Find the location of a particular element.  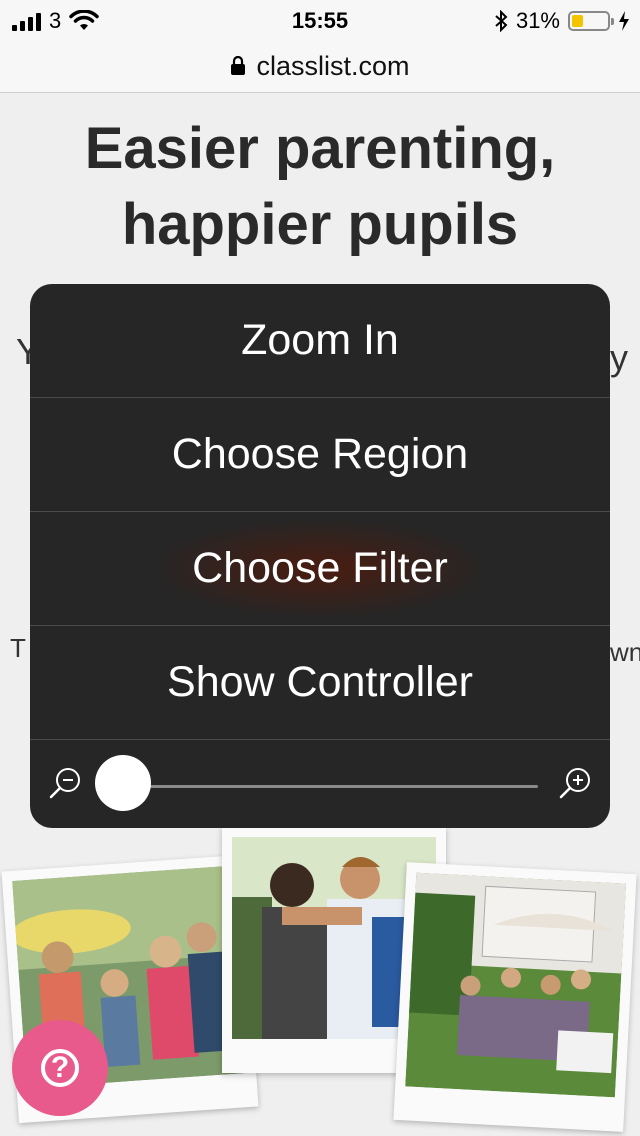

show-controller-option: Show Controller is located at coordinates (320, 683).